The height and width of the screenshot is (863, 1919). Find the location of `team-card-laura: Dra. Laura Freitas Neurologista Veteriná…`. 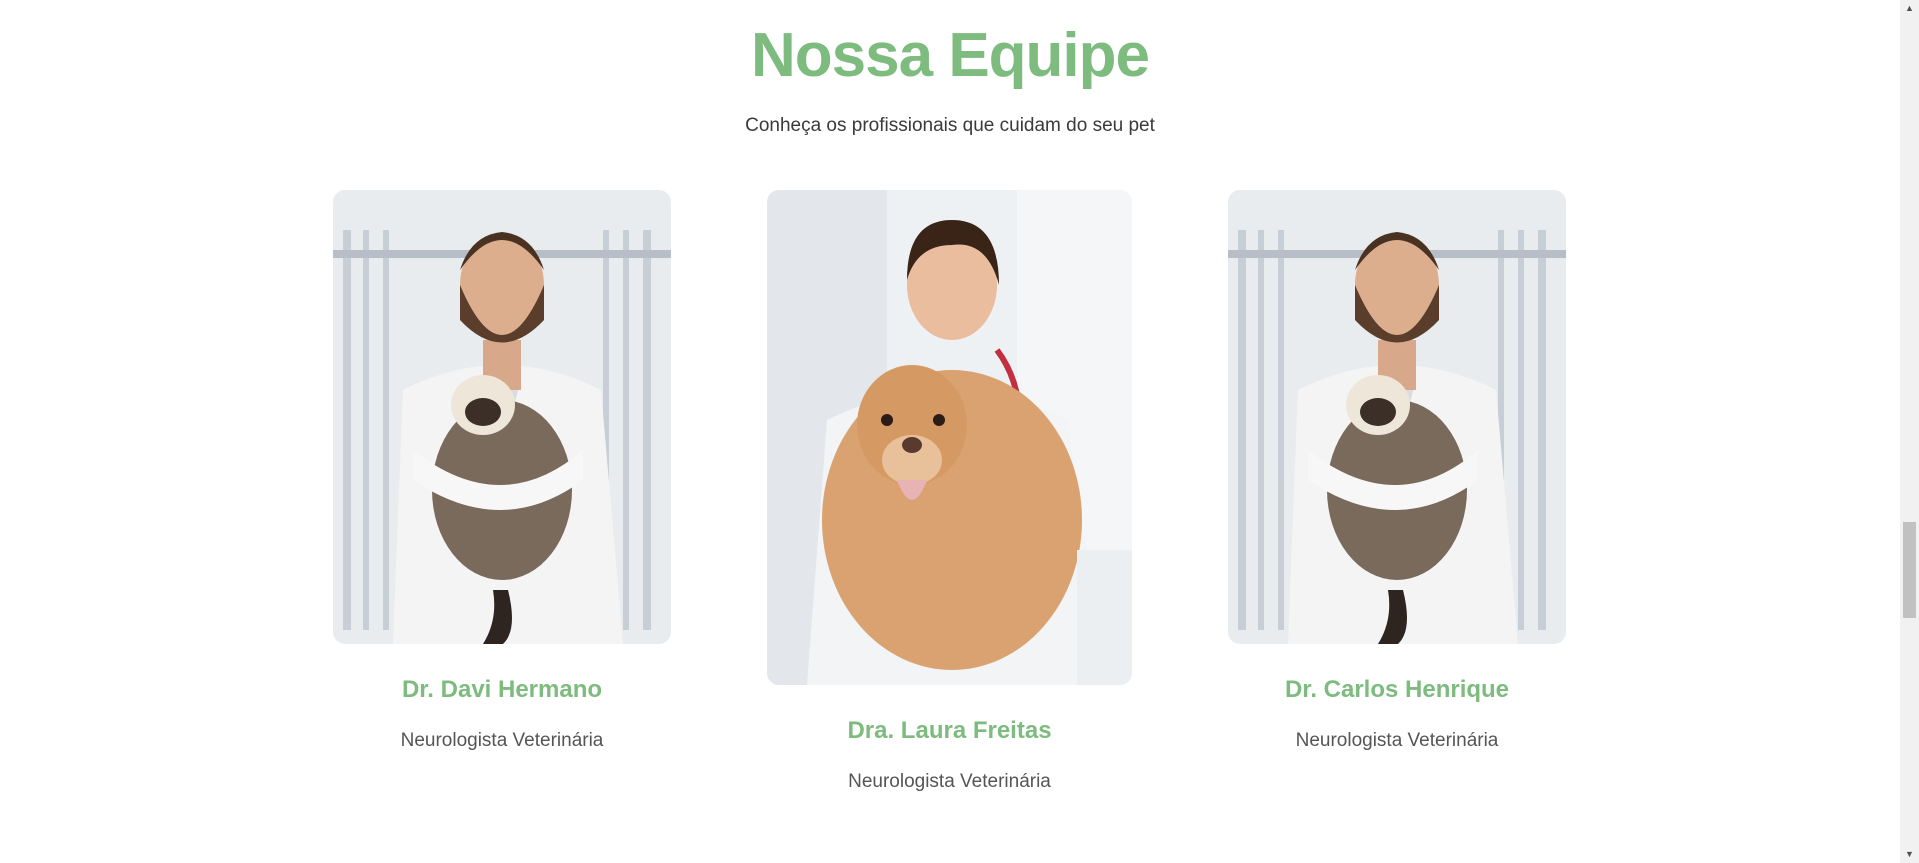

team-card-laura: Dra. Laura Freitas Neurologista Veteriná… is located at coordinates (949, 491).